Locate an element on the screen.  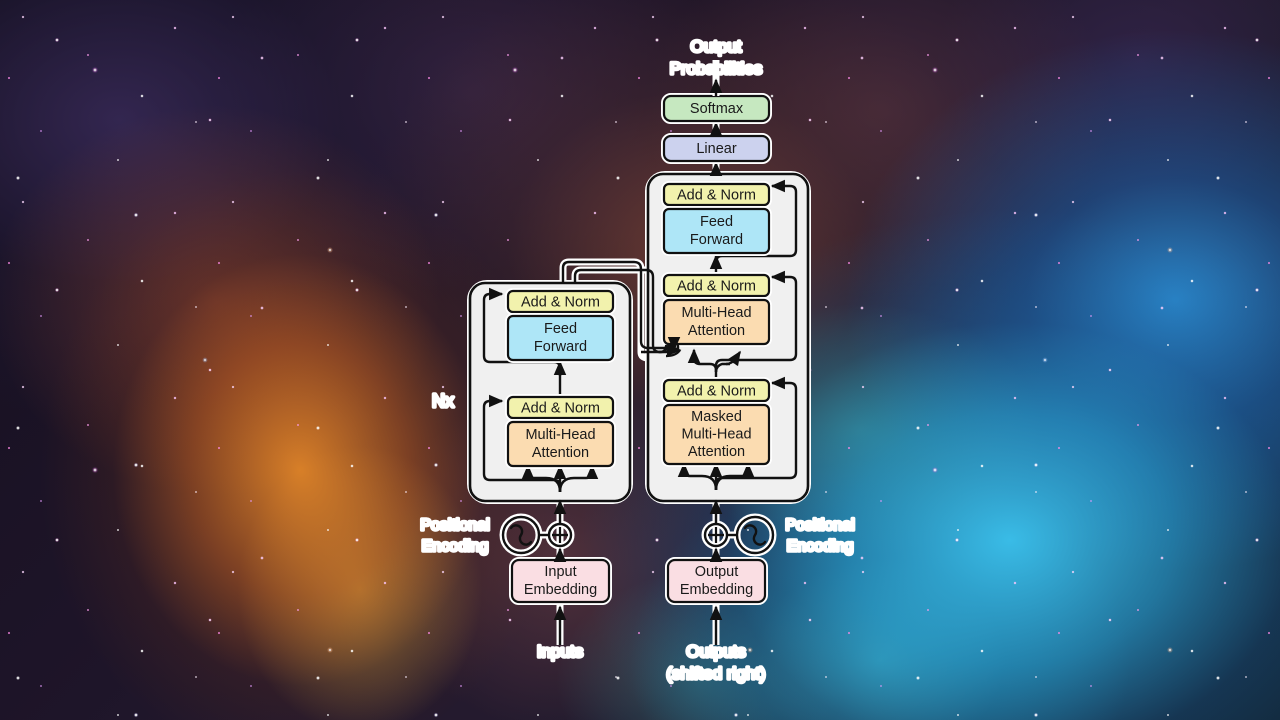
encoder-add-norm-bottom: Add & Norm is located at coordinates (560, 407).